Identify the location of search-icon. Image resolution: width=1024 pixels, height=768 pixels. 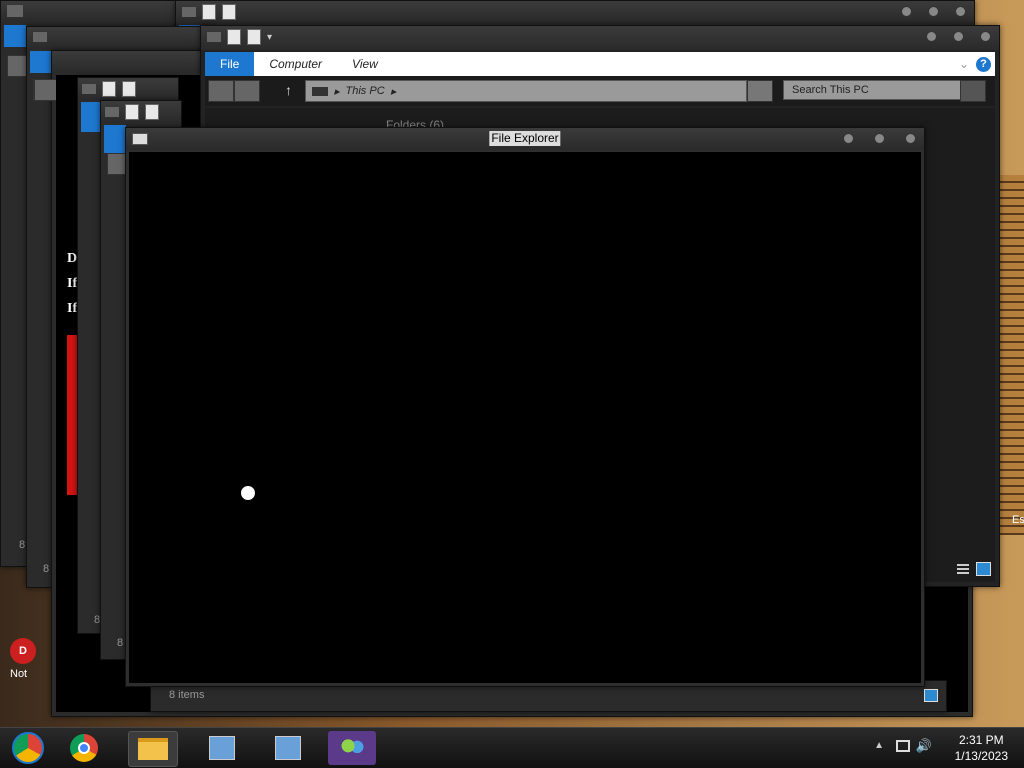
(973, 91).